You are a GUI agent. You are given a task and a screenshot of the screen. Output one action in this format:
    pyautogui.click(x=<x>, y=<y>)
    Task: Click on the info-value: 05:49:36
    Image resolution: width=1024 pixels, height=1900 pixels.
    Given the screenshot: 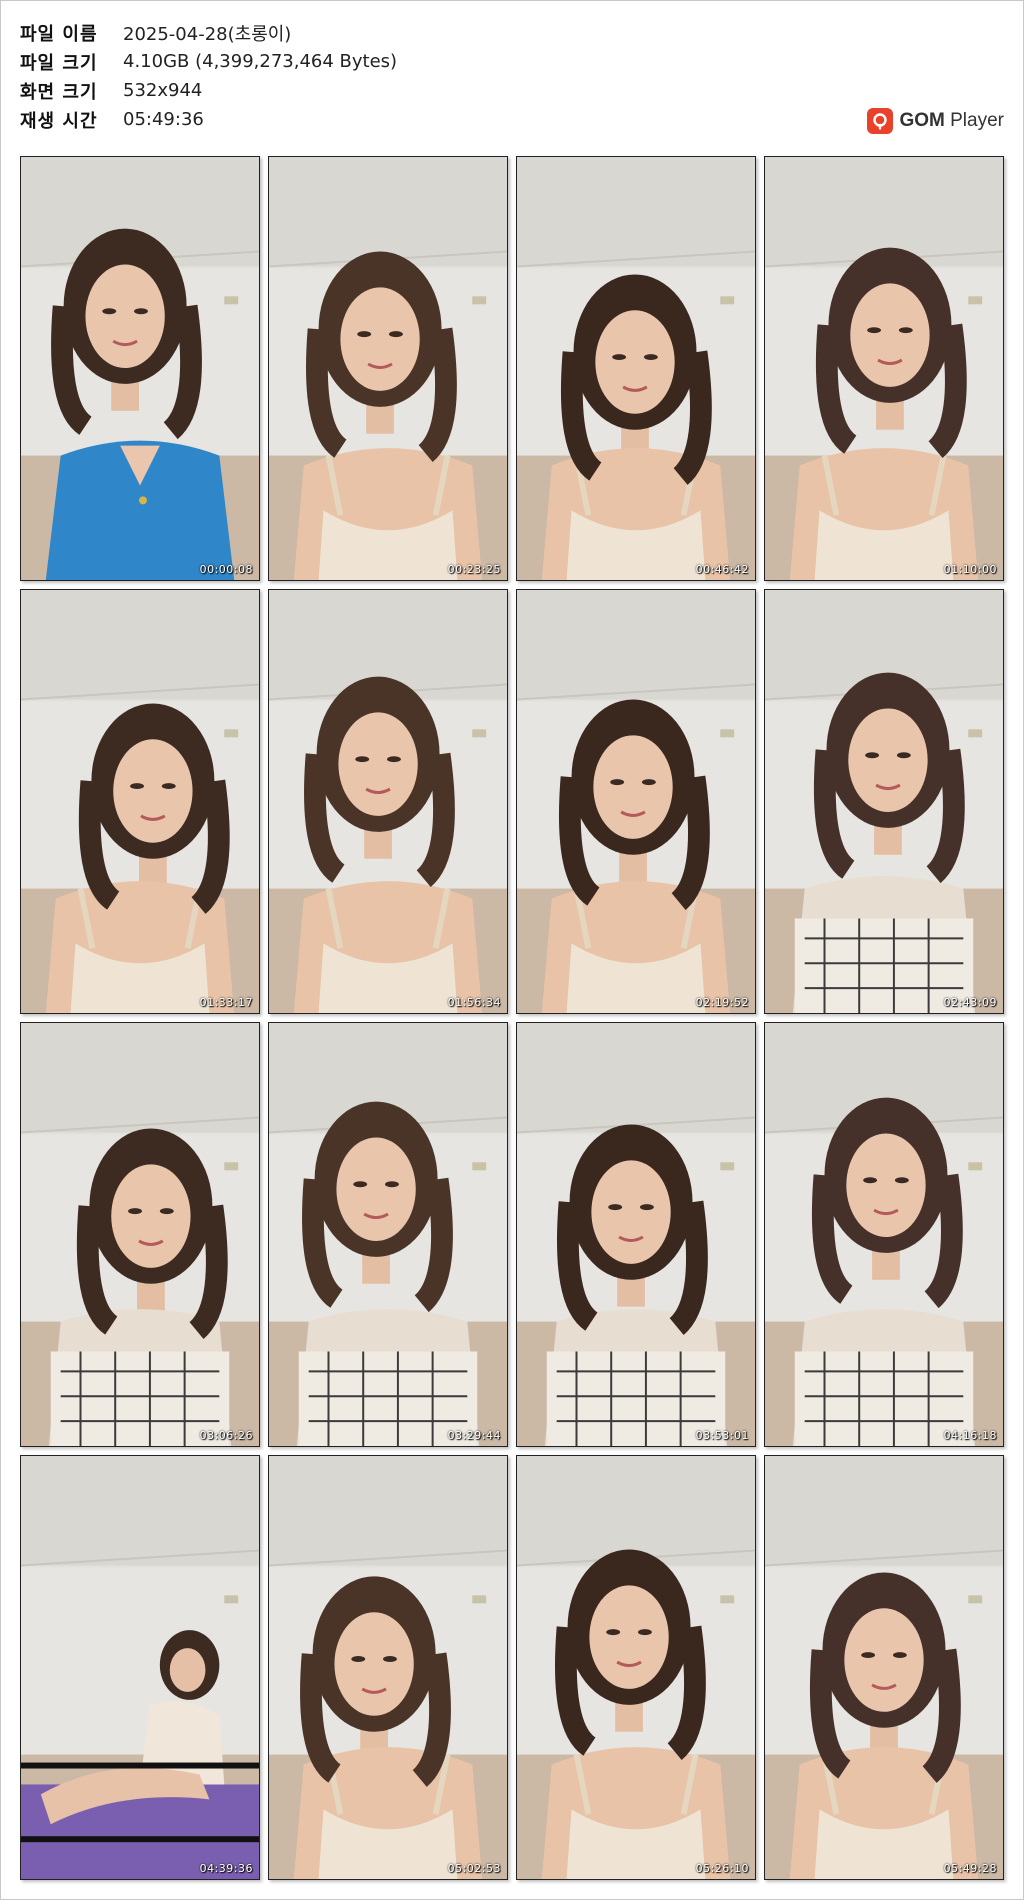 What is the action you would take?
    pyautogui.click(x=163, y=119)
    